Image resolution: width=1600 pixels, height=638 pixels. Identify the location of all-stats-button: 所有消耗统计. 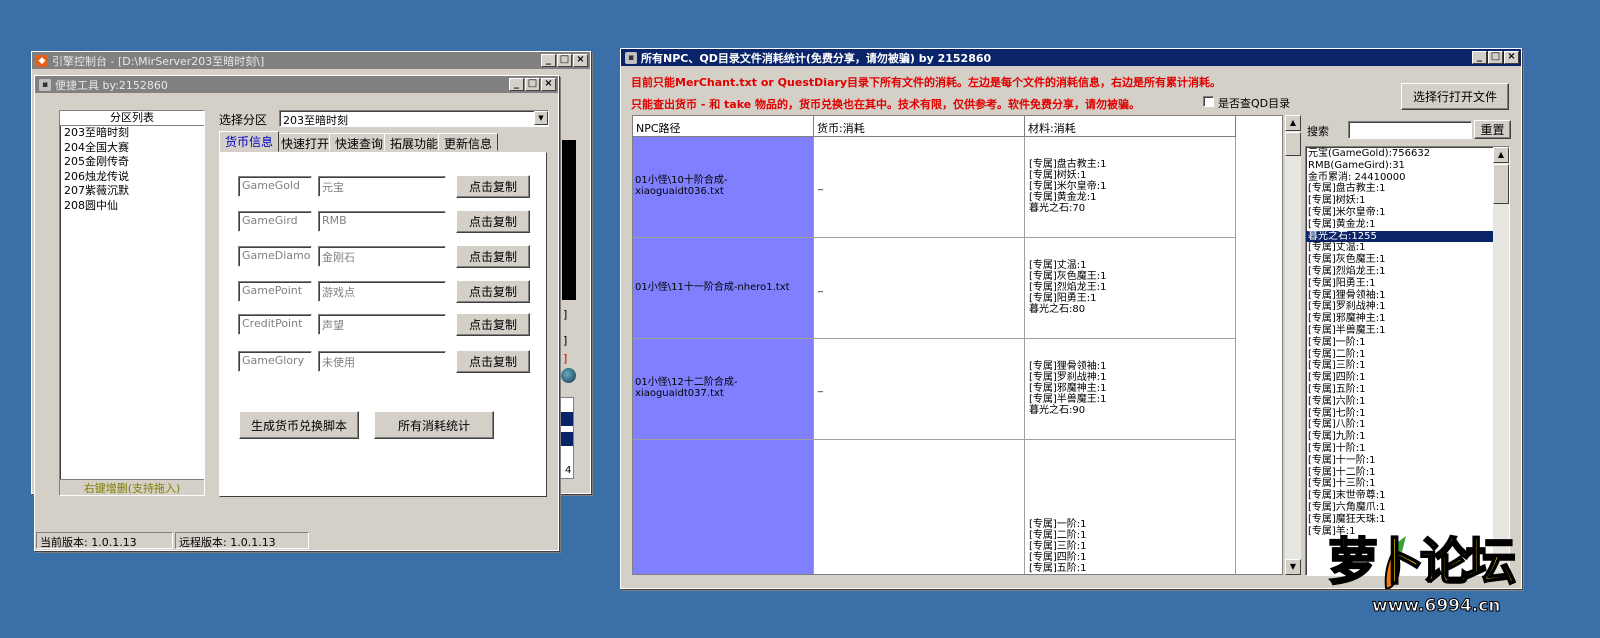
(434, 425).